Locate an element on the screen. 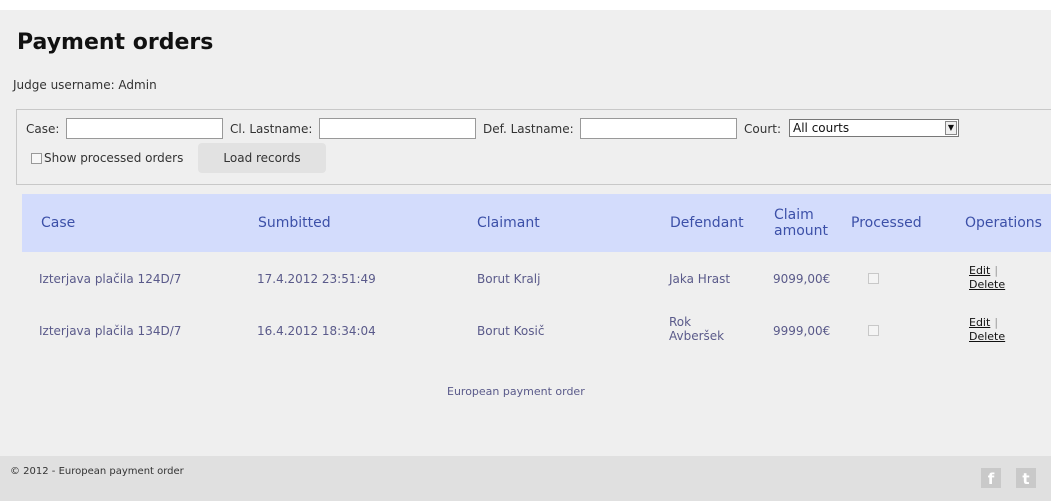 This screenshot has width=1051, height=501. header-operations: Operations is located at coordinates (1003, 223).